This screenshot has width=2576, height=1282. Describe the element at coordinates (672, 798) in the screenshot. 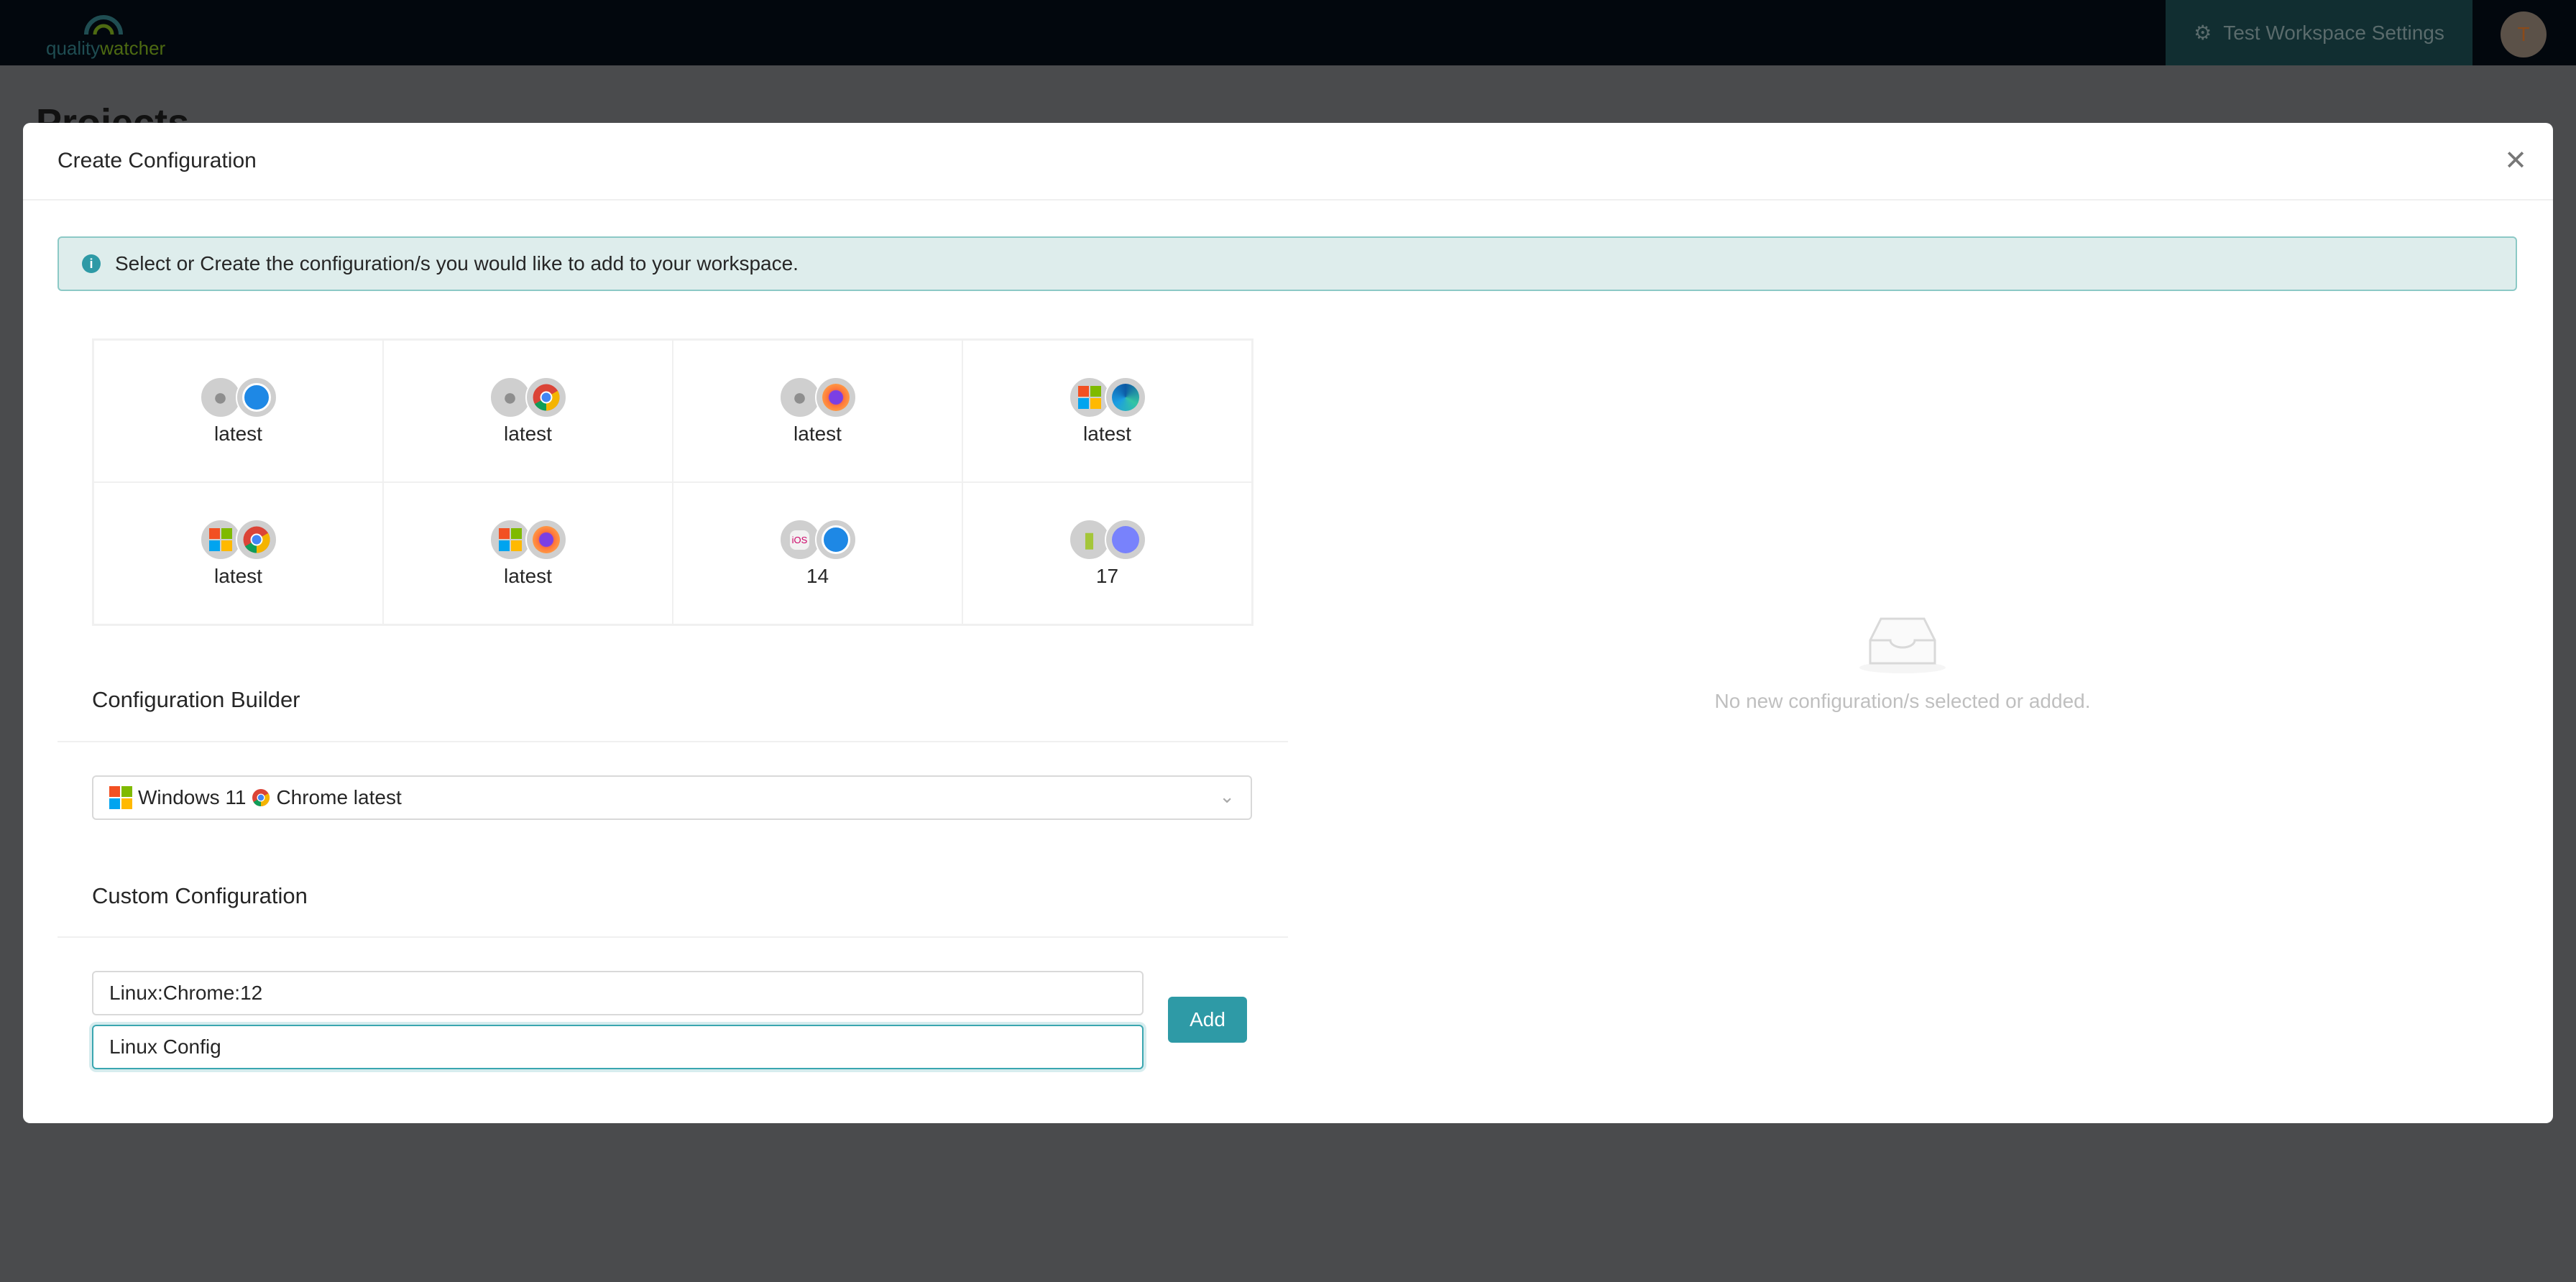

I see `configuration-builder-select: Windows 11 Chrome latest ⌄` at that location.